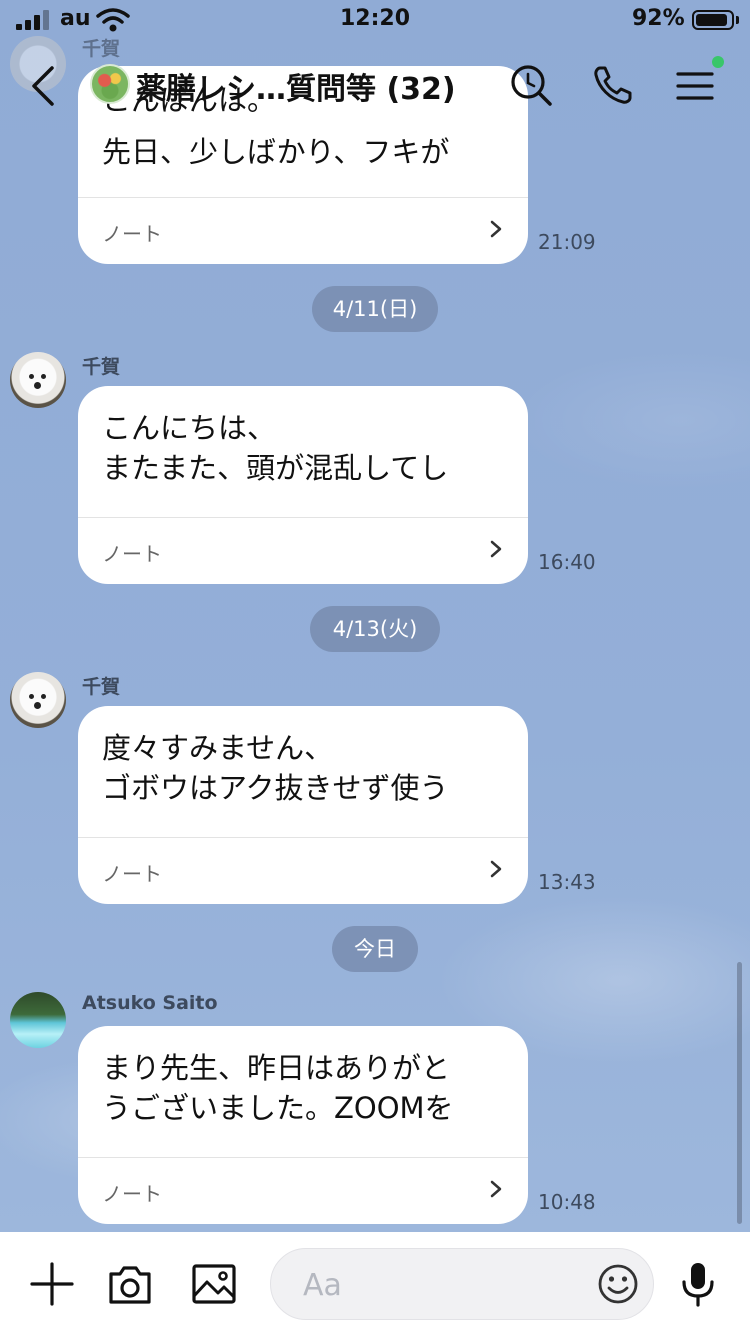  What do you see at coordinates (44, 86) in the screenshot?
I see `chevron-left-icon` at bounding box center [44, 86].